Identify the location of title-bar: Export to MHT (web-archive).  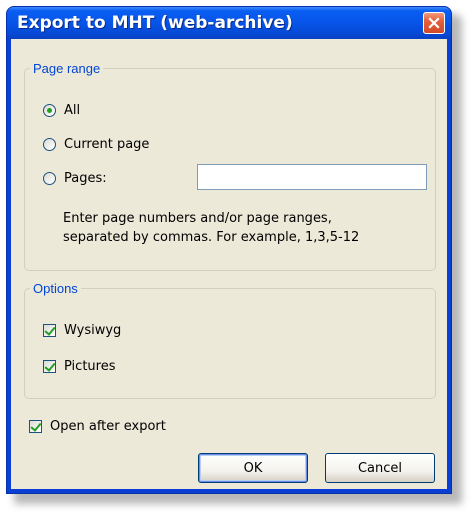
(229, 23).